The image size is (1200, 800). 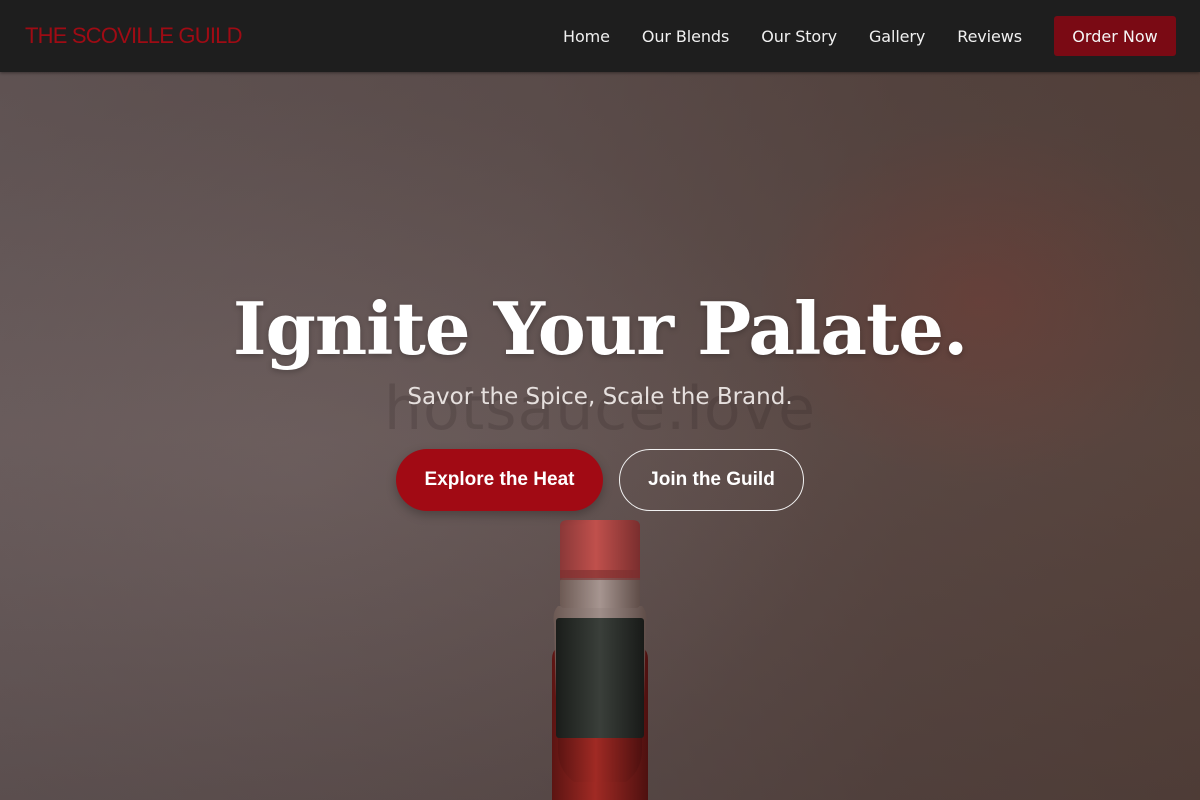 I want to click on brand-logo: THE SCOVILLE GUILD, so click(x=133, y=36).